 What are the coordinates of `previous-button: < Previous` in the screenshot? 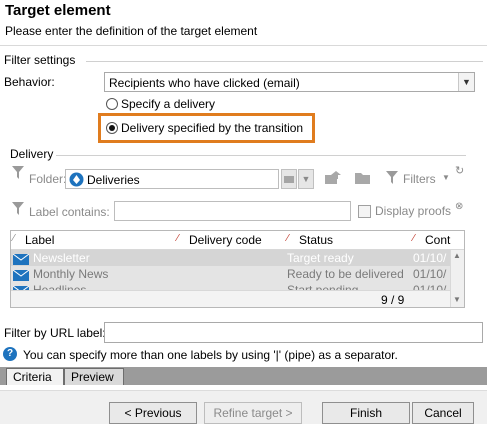 It's located at (153, 413).